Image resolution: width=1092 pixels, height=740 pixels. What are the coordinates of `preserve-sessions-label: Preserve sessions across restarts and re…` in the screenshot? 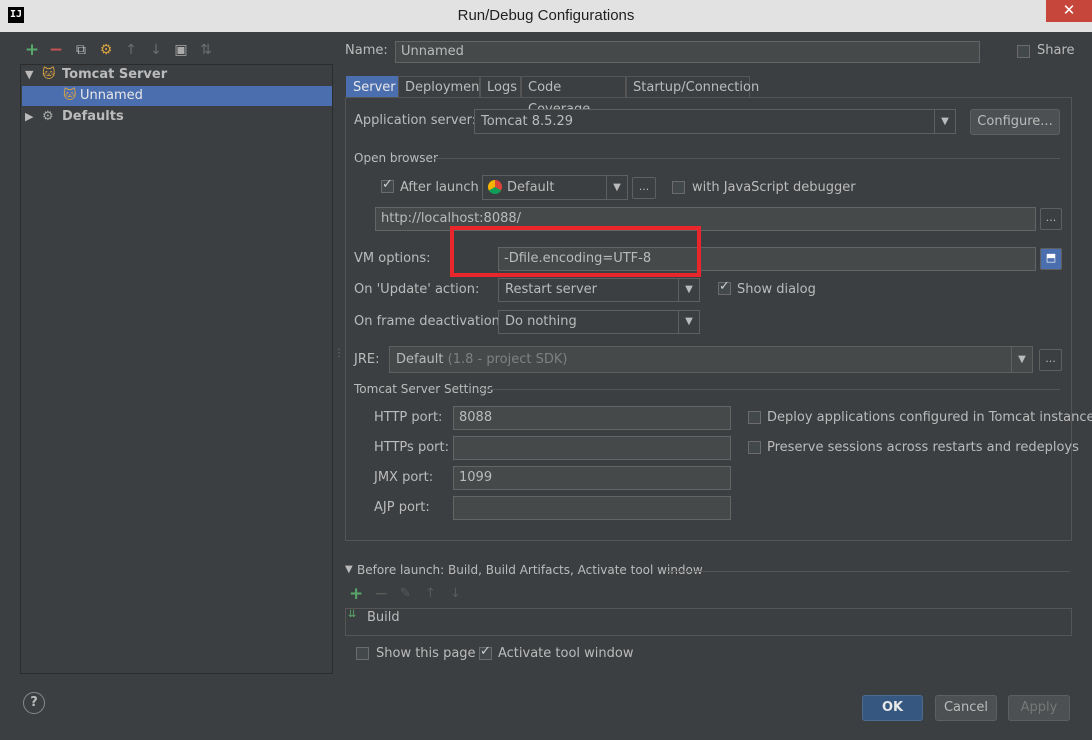 It's located at (923, 447).